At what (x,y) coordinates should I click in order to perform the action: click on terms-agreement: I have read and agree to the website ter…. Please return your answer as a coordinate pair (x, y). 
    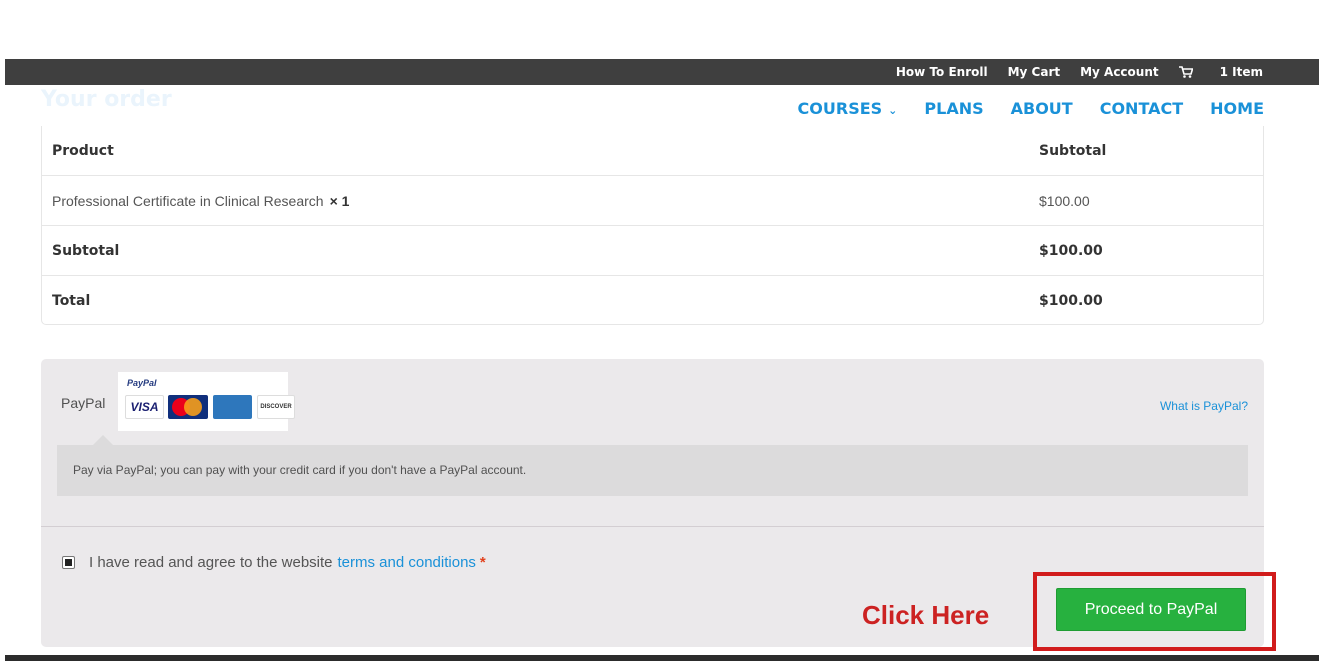
    Looking at the image, I should click on (274, 562).